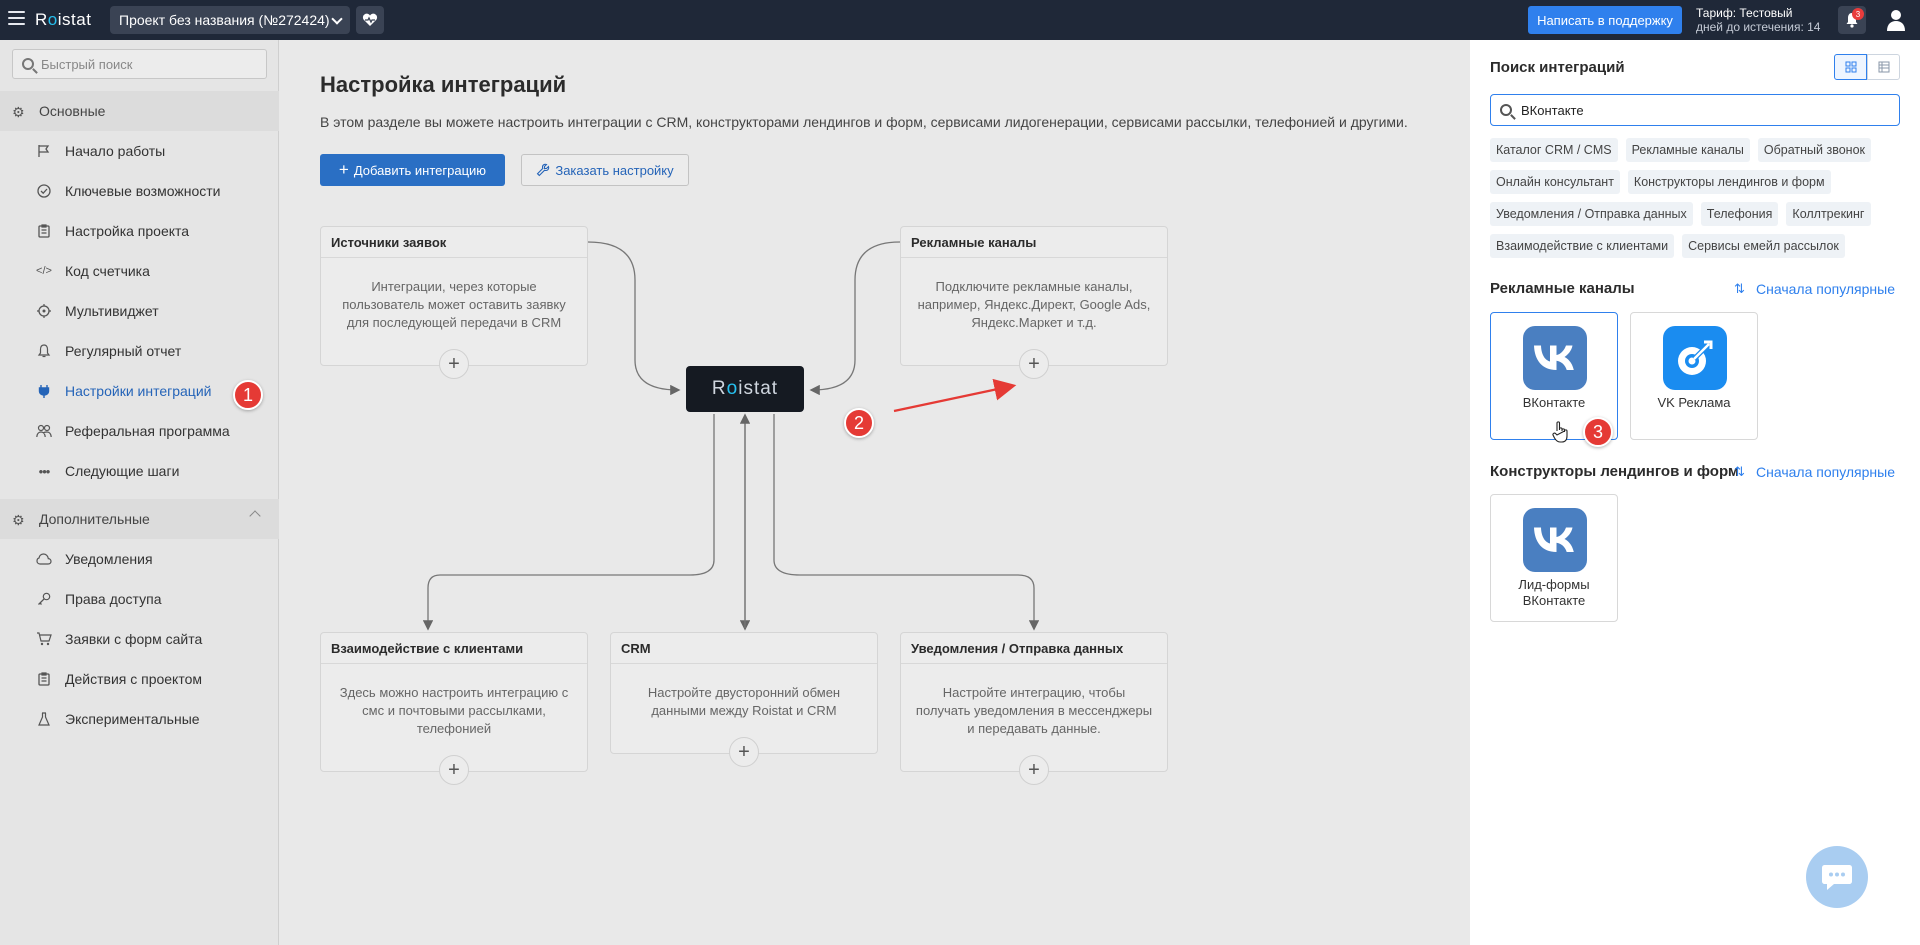 Image resolution: width=1920 pixels, height=945 pixels. What do you see at coordinates (255, 516) in the screenshot?
I see `chevron-up-icon` at bounding box center [255, 516].